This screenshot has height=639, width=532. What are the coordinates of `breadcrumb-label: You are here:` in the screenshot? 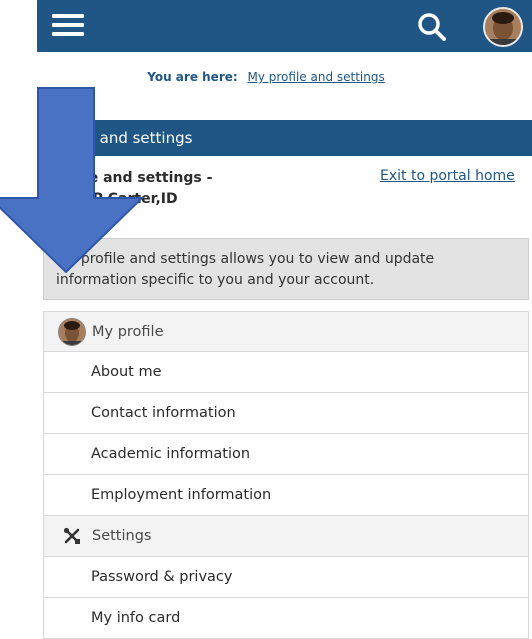 It's located at (192, 77).